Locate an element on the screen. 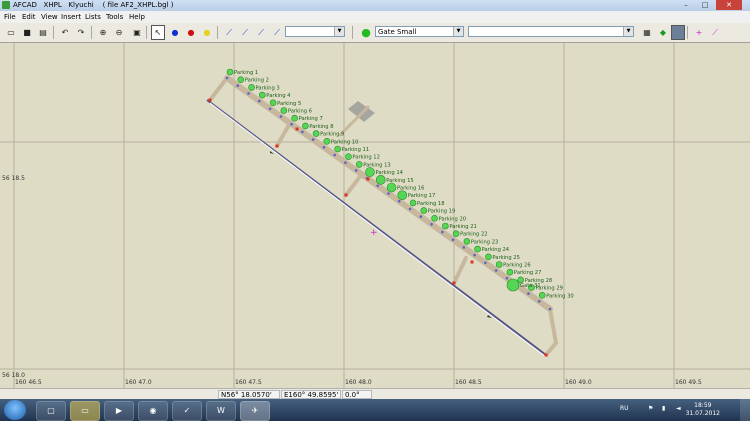  select-pointer-icon: ↖ is located at coordinates (158, 32).